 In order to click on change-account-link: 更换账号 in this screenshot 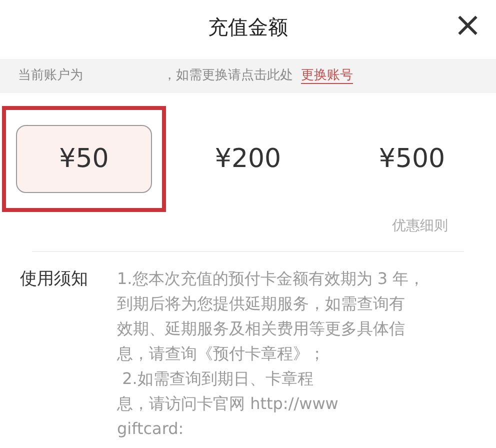, I will do `click(327, 76)`.